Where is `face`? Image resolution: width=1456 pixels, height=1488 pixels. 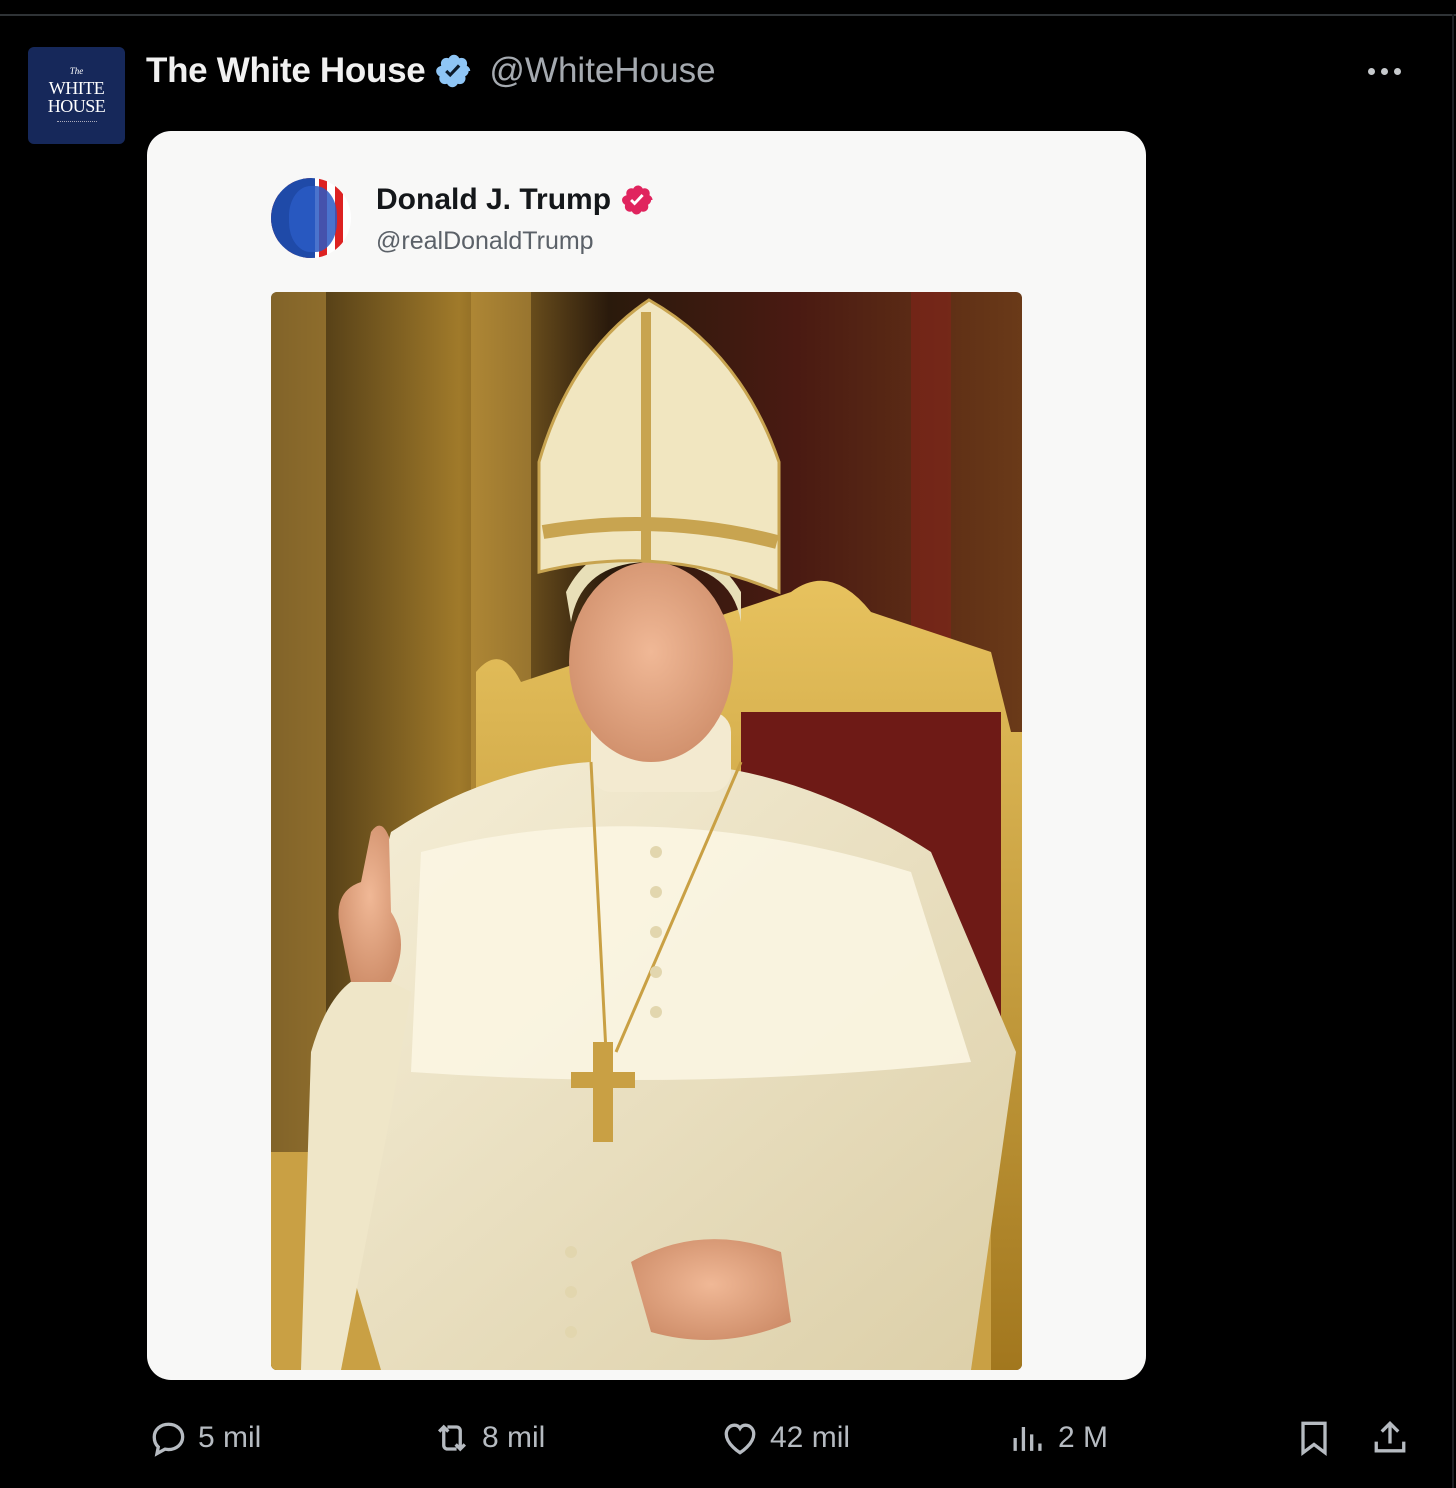 face is located at coordinates (651, 662).